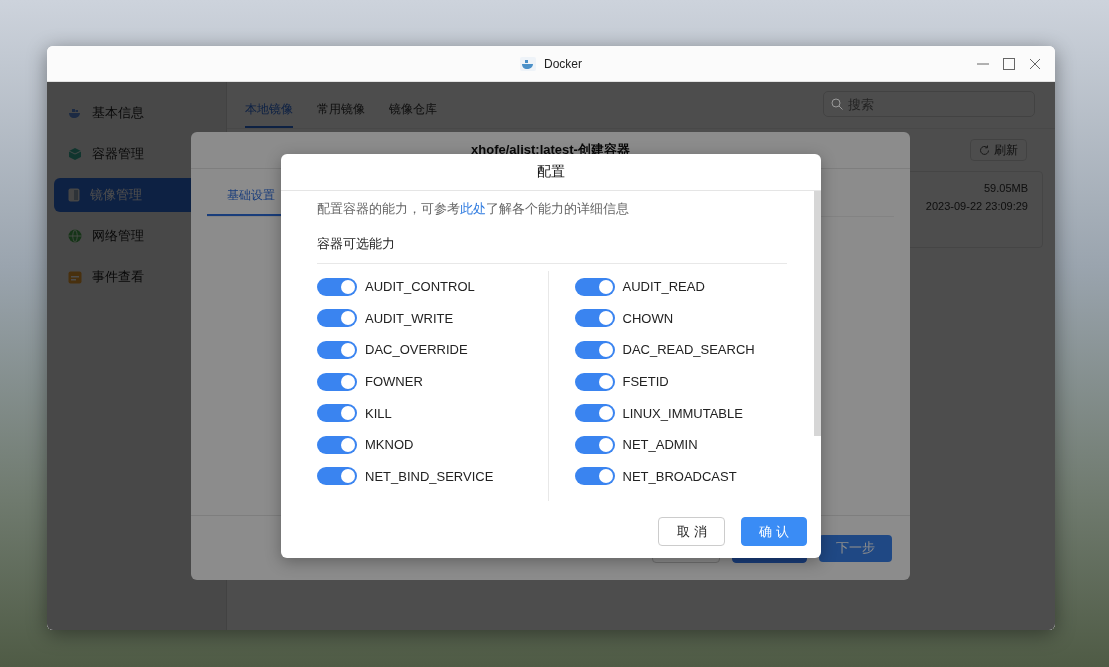  What do you see at coordinates (389, 445) in the screenshot?
I see `capability-label: MKNOD` at bounding box center [389, 445].